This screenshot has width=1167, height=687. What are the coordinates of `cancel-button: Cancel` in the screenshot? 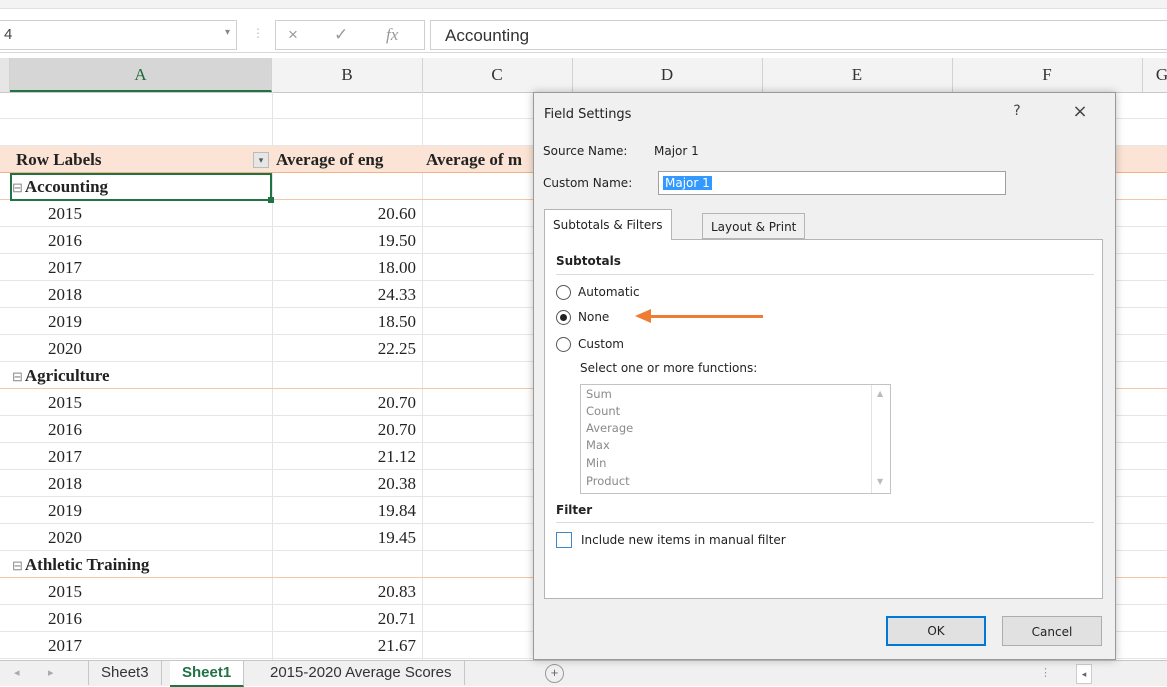 It's located at (1052, 631).